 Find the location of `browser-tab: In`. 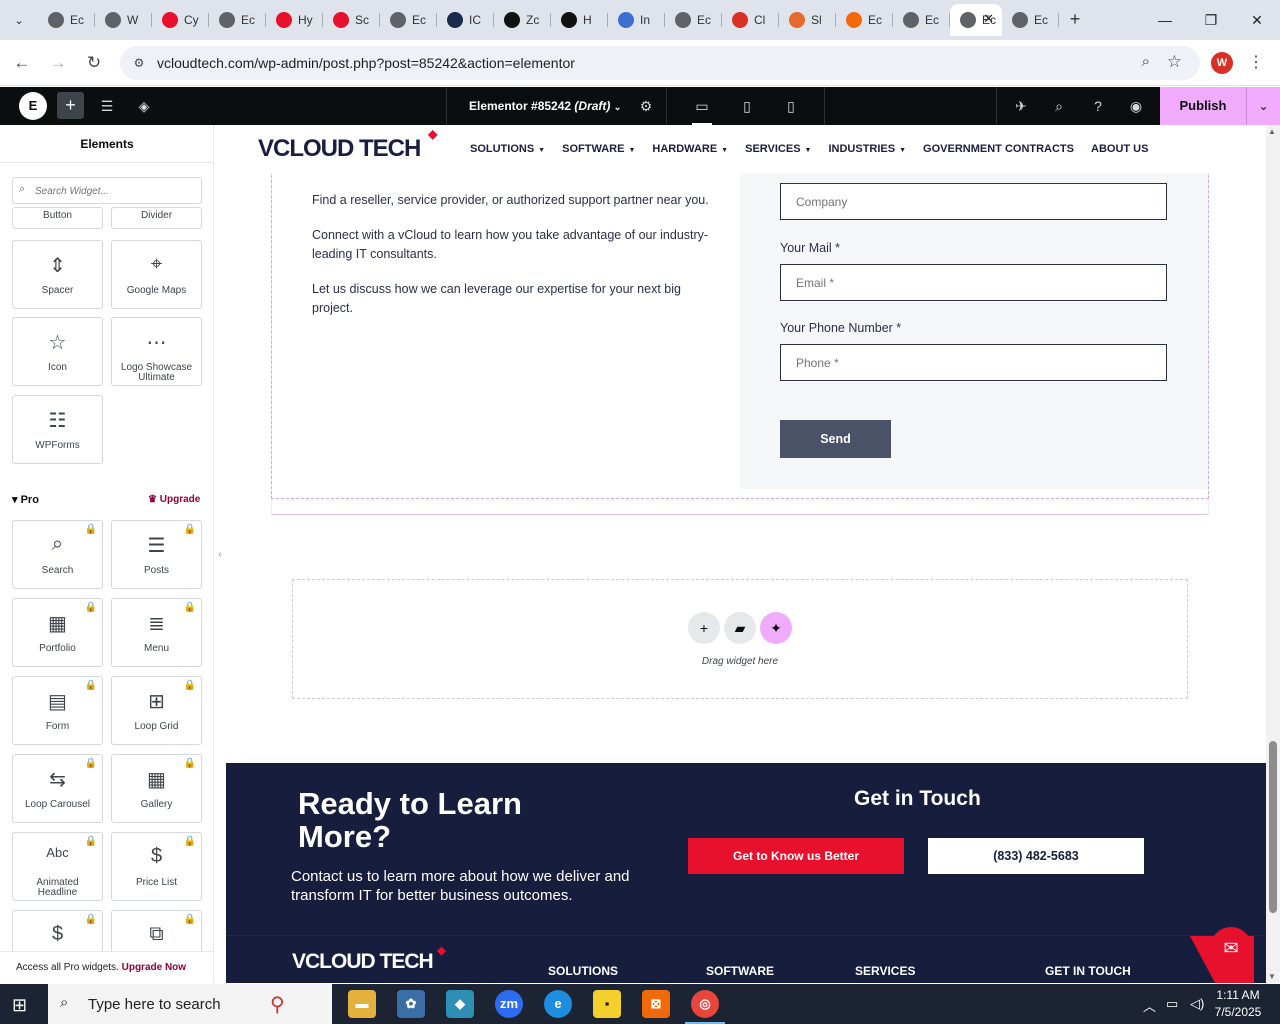

browser-tab: In is located at coordinates (636, 20).